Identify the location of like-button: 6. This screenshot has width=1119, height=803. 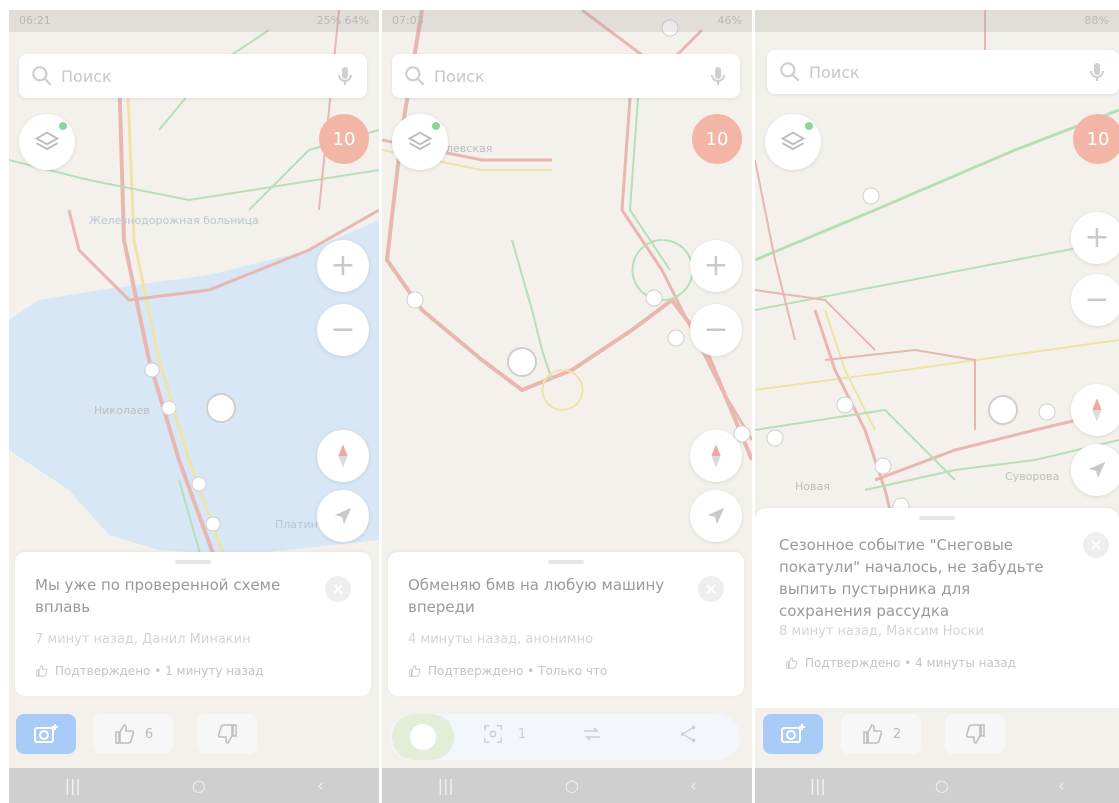
(133, 734).